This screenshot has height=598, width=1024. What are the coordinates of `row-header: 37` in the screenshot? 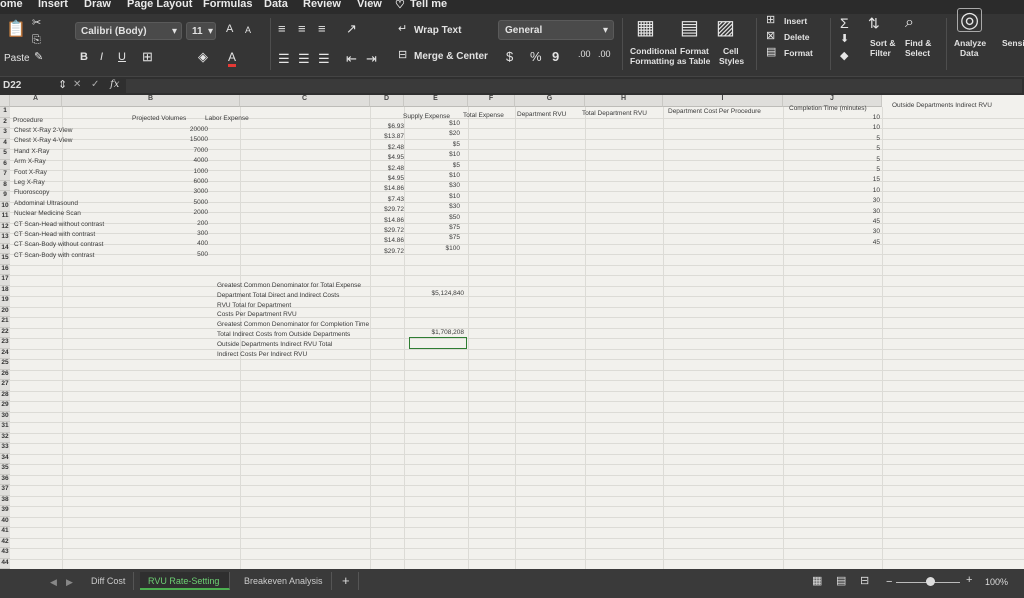 It's located at (5, 490).